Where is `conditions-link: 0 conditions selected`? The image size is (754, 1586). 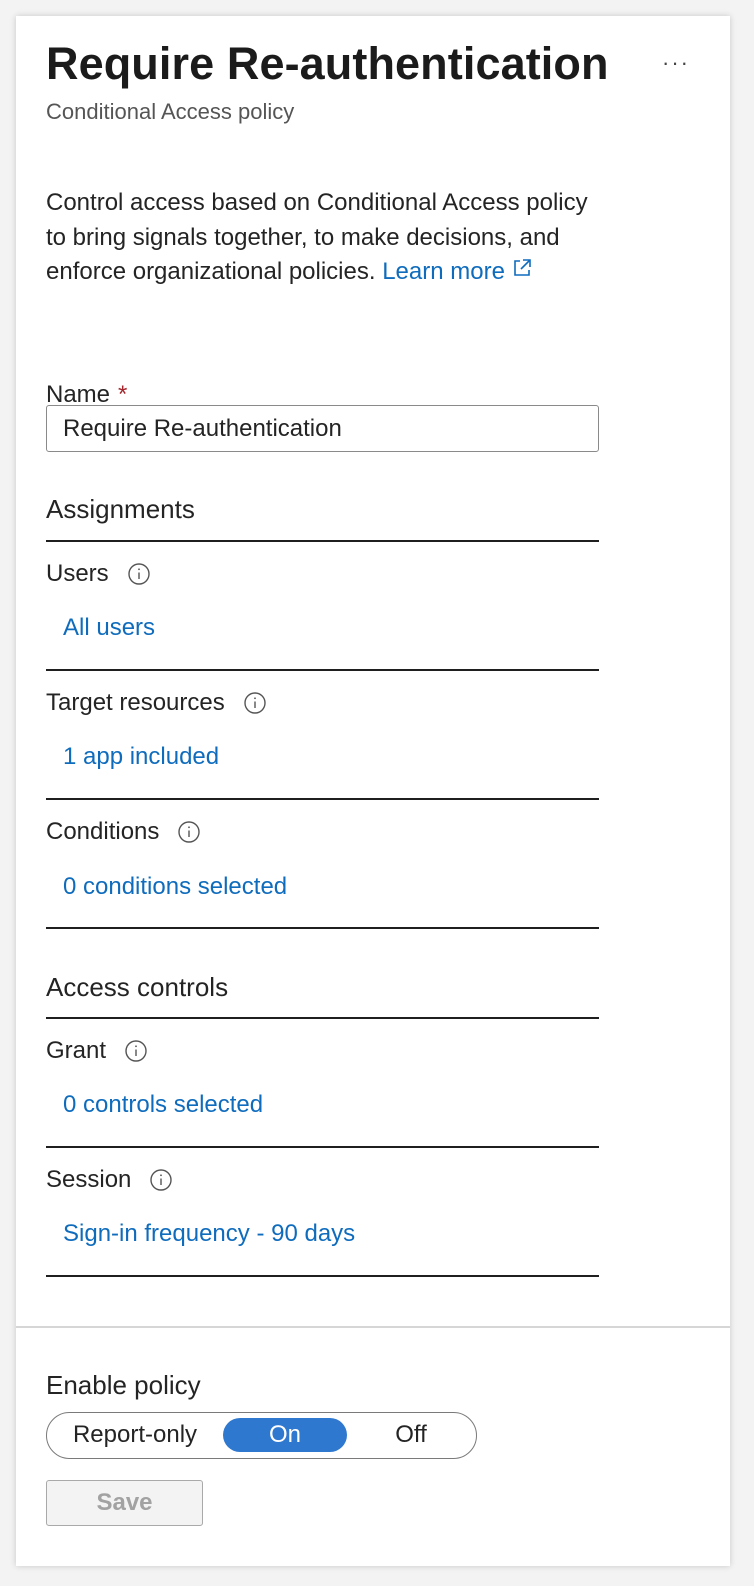
conditions-link: 0 conditions selected is located at coordinates (175, 887).